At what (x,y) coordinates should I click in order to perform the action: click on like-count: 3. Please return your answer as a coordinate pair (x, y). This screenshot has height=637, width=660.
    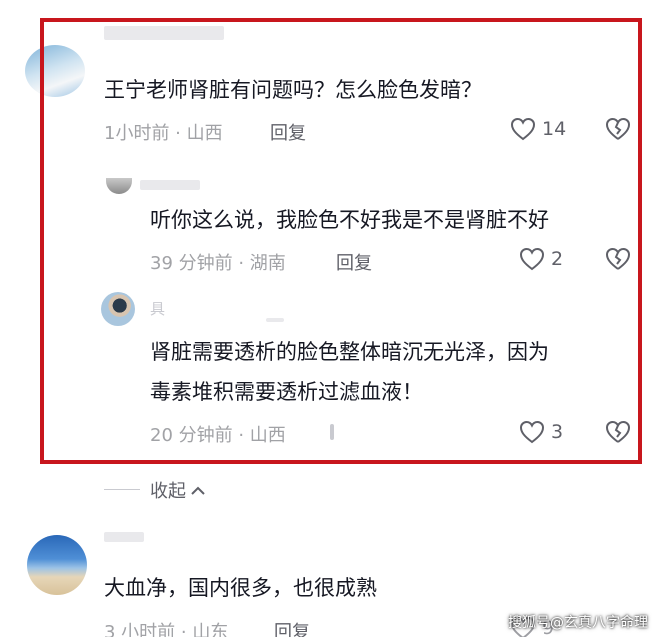
    Looking at the image, I should click on (557, 432).